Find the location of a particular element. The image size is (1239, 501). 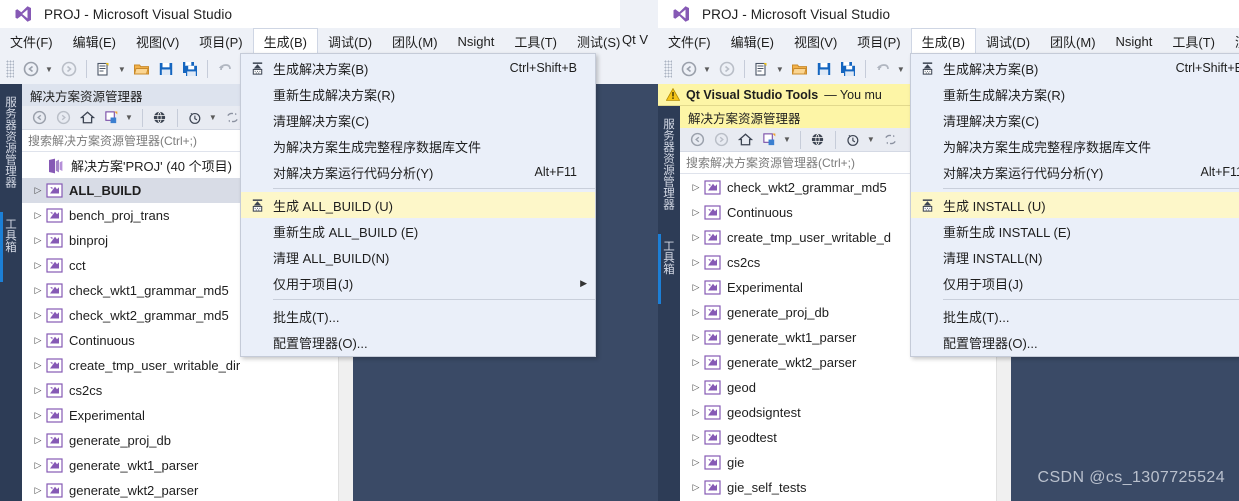

undo-icon is located at coordinates (225, 69).